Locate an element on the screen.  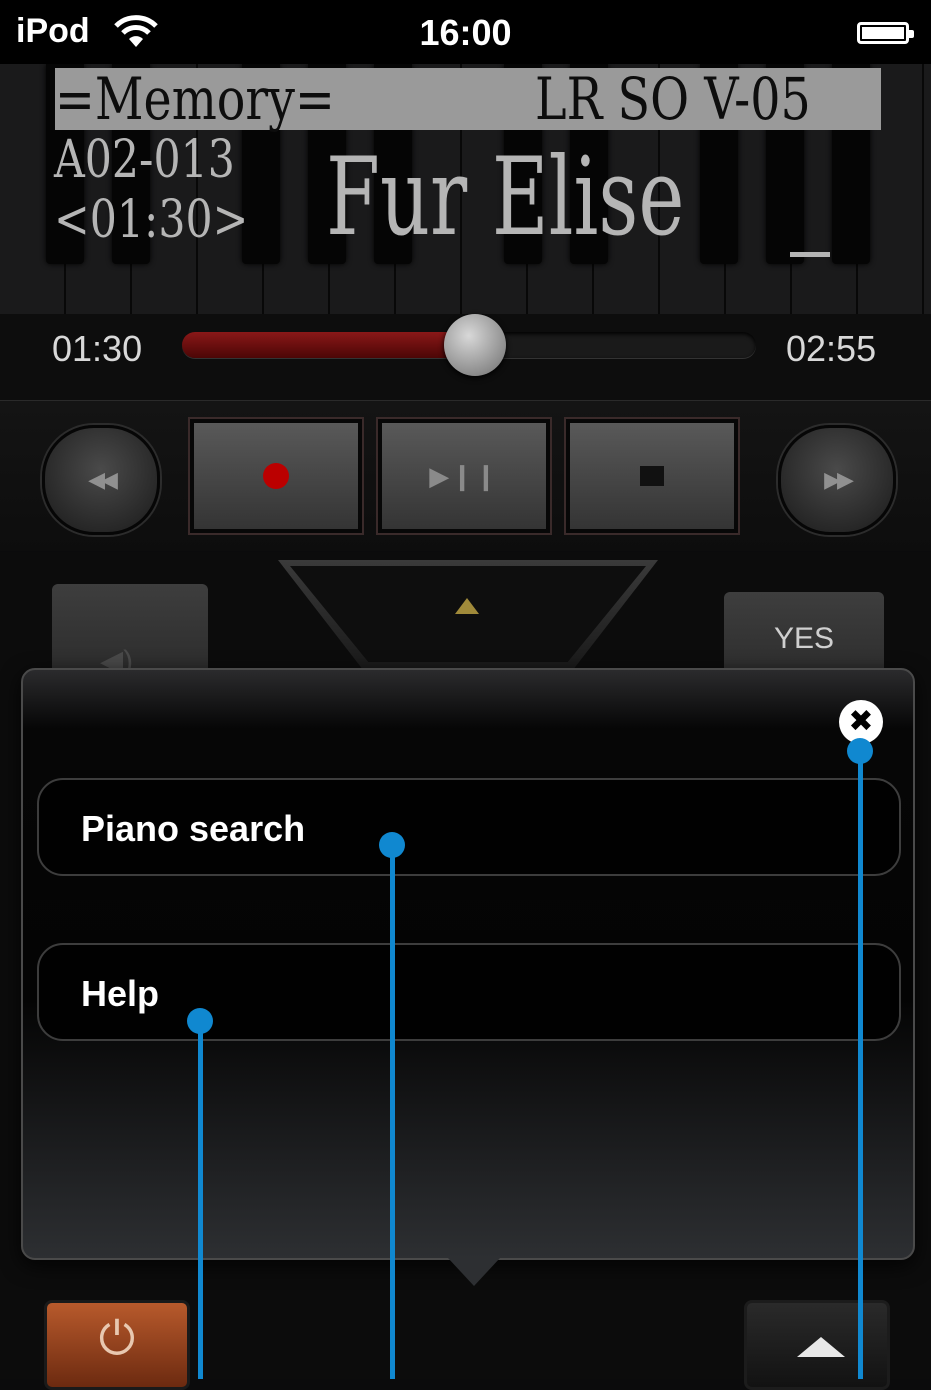
progress-slider is located at coordinates (469, 345).